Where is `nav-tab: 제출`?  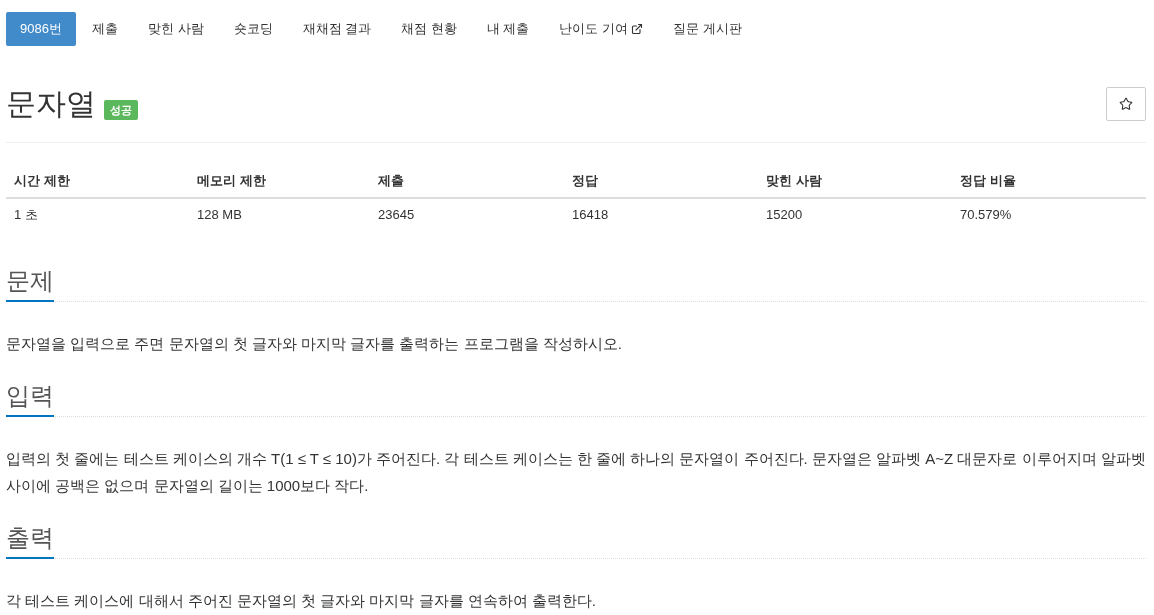 nav-tab: 제출 is located at coordinates (104, 29).